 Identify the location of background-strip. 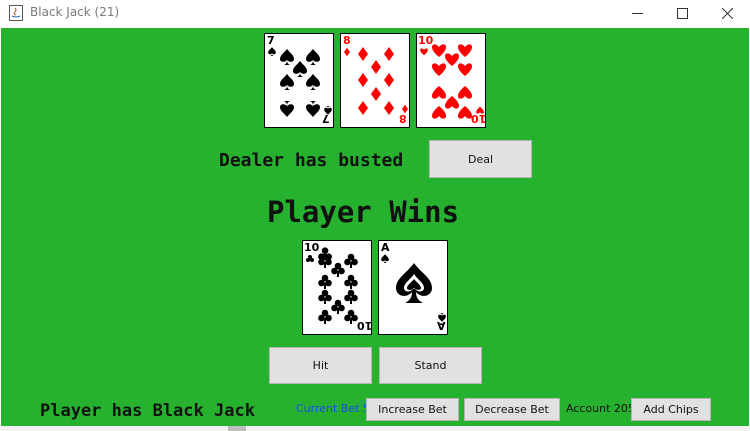
(375, 428).